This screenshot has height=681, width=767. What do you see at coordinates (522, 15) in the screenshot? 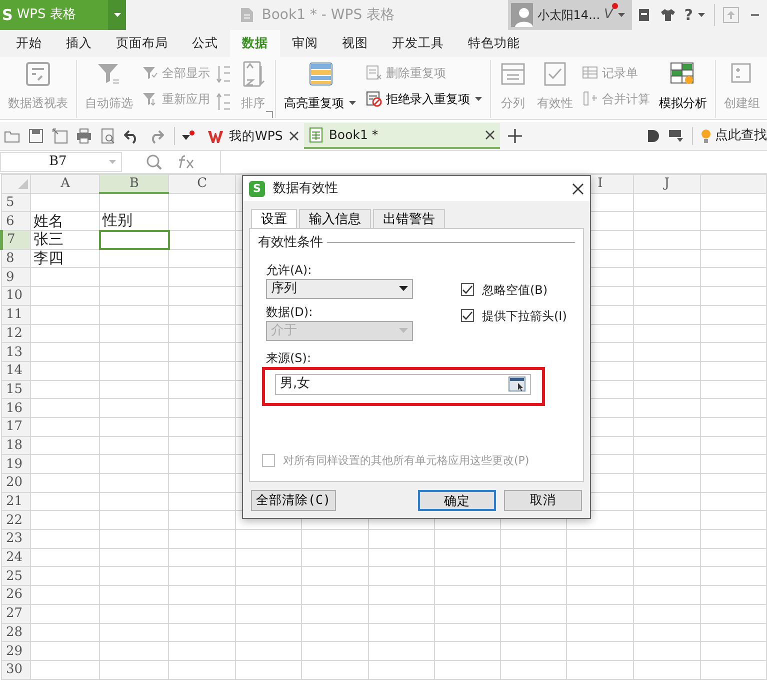
I see `avatar-icon` at bounding box center [522, 15].